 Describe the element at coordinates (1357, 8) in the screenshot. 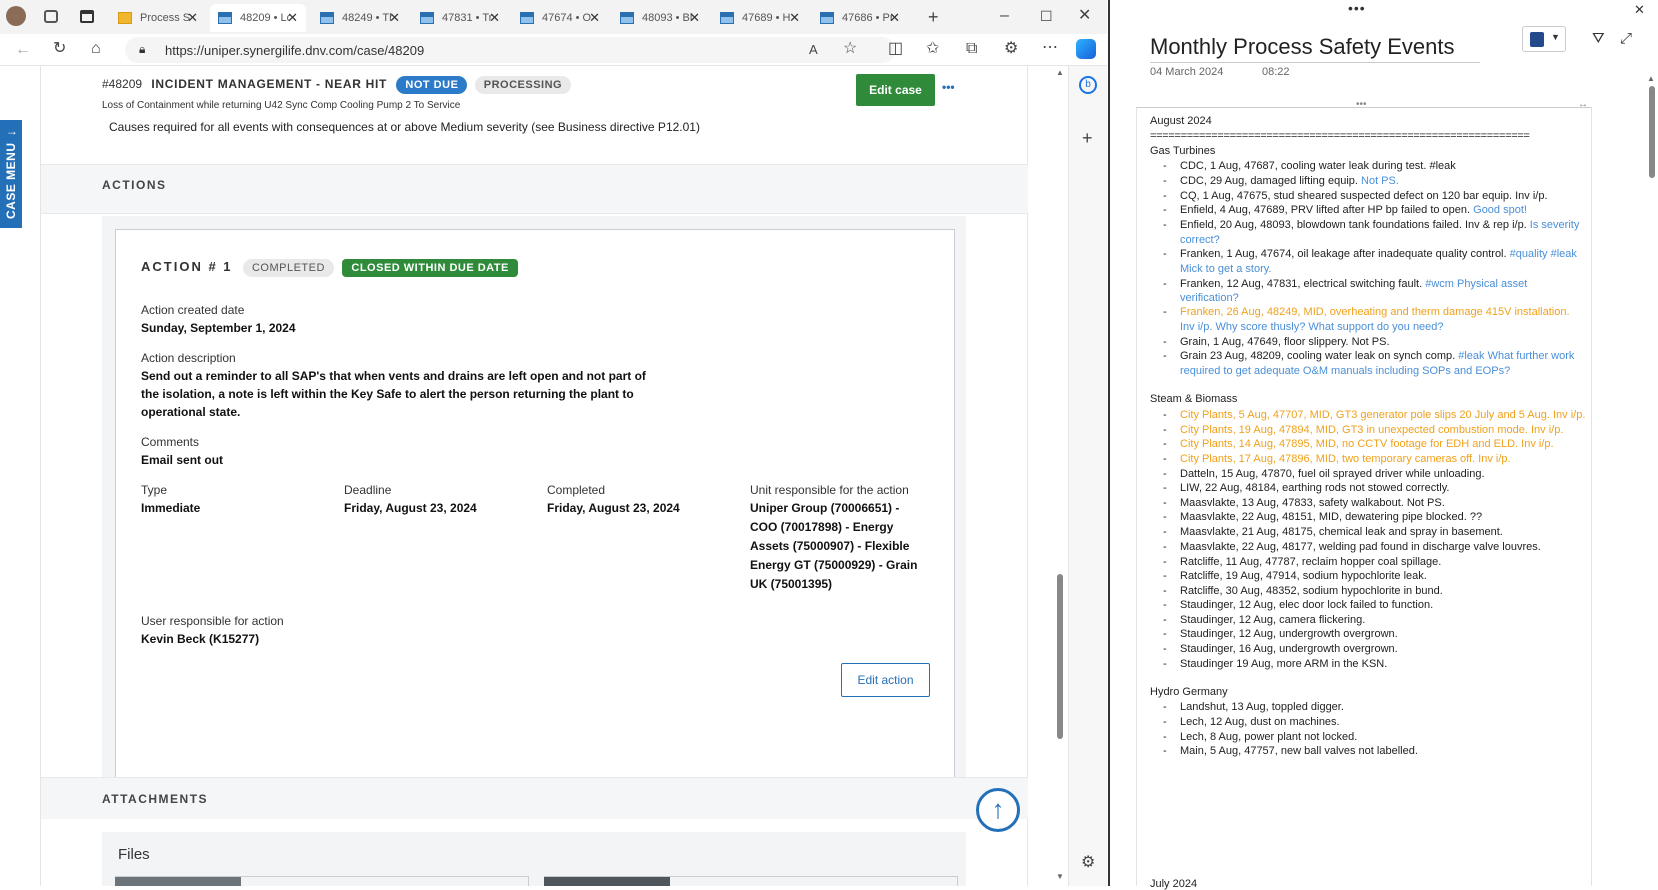

I see `window-menu-dots: •••` at that location.